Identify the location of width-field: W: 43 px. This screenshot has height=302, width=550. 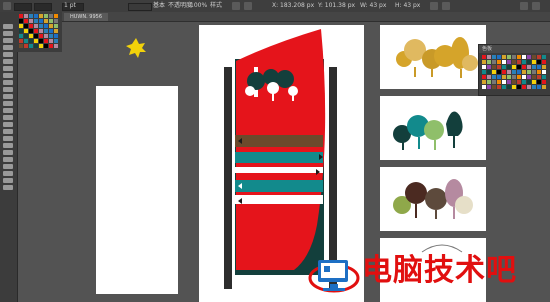
(373, 6).